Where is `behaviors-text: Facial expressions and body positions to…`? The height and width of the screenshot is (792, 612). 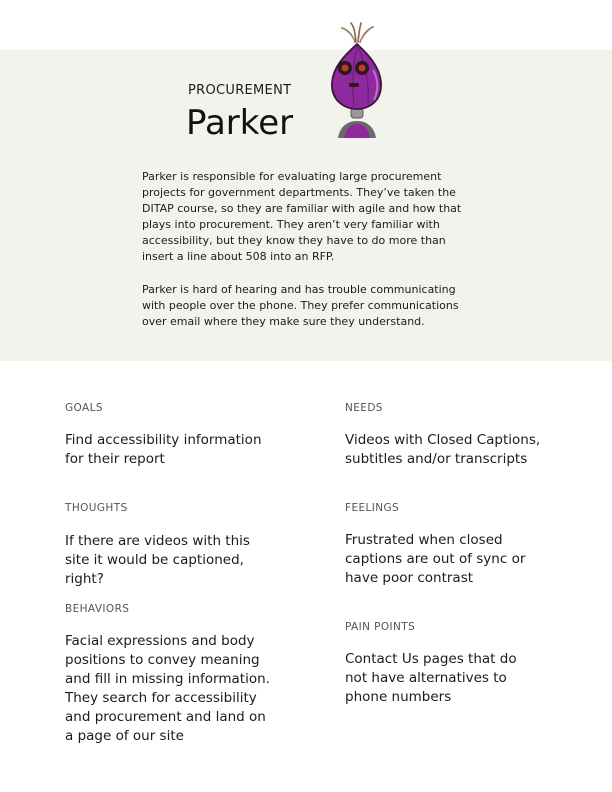 behaviors-text: Facial expressions and body positions to… is located at coordinates (167, 688).